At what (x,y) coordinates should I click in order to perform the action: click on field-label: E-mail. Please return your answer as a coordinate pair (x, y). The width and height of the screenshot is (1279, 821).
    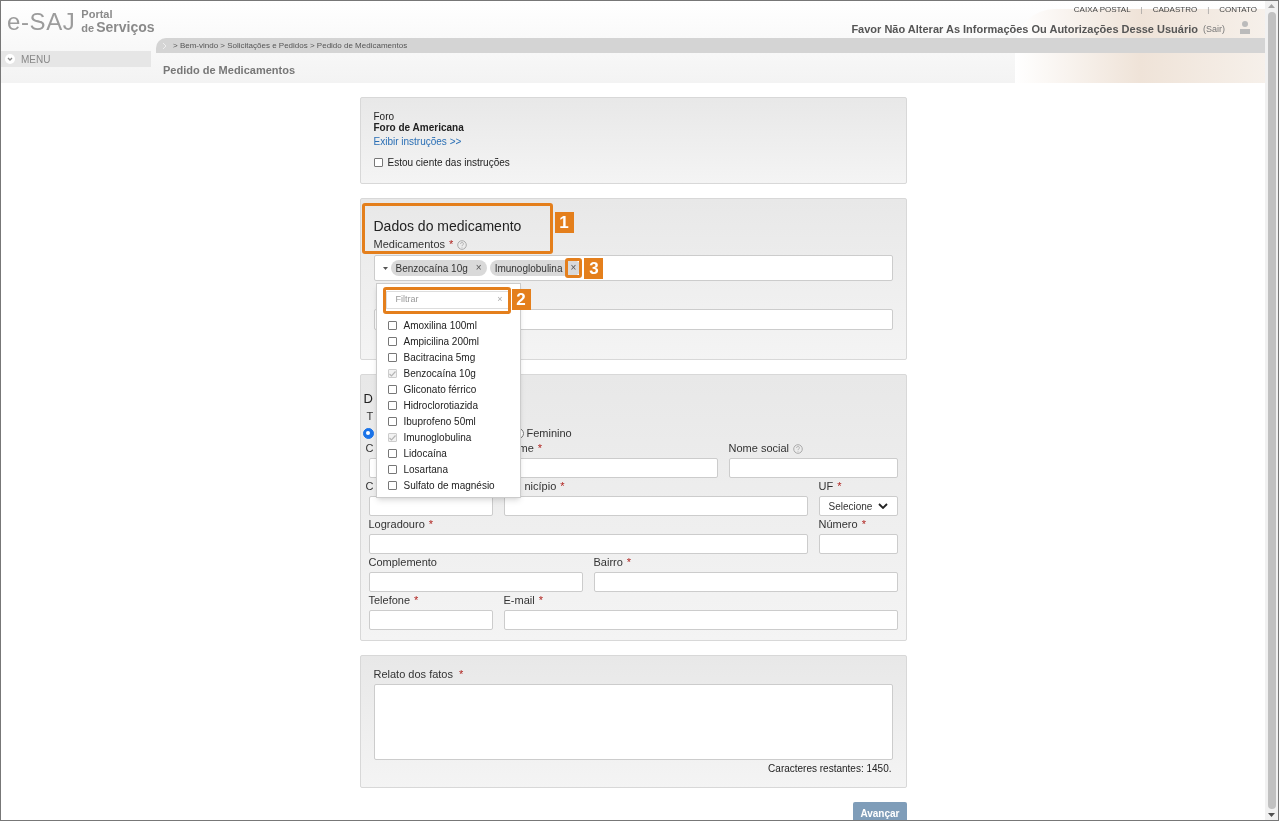
    Looking at the image, I should click on (519, 601).